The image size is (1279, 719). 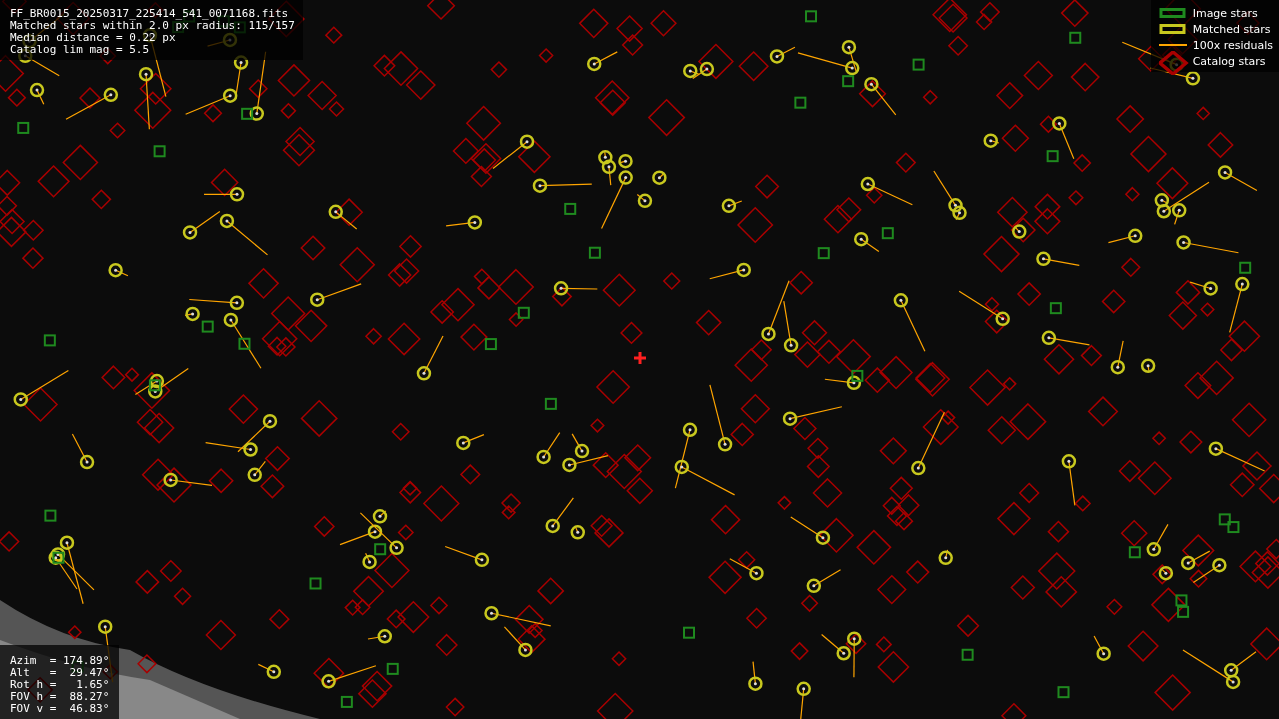 I want to click on info-text: Median distance = 0.22 px, so click(x=93, y=38).